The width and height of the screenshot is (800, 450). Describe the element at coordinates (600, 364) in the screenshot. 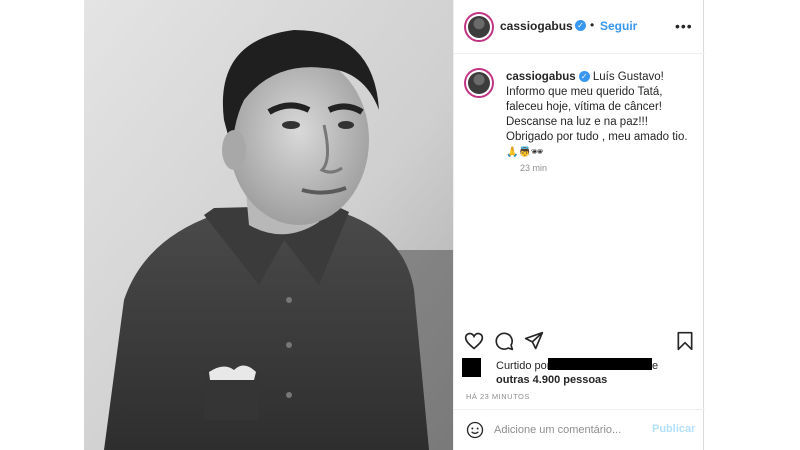

I see `redacted-username` at that location.